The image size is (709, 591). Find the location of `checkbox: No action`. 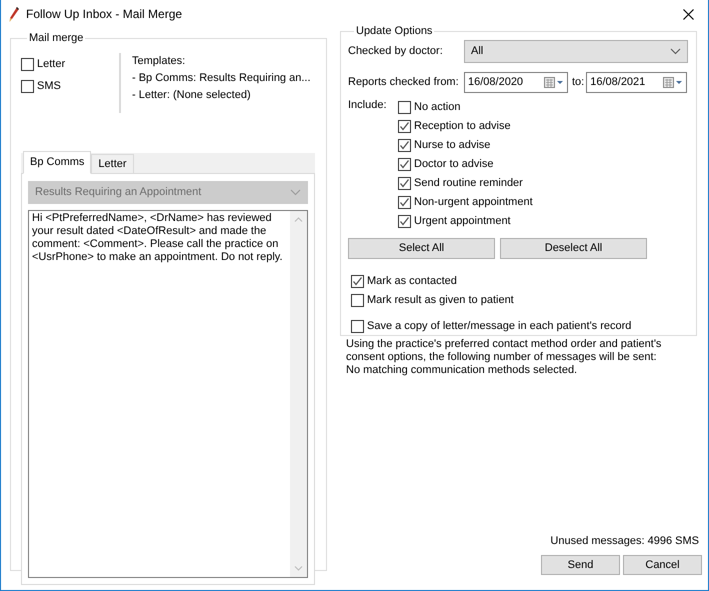

checkbox: No action is located at coordinates (465, 107).